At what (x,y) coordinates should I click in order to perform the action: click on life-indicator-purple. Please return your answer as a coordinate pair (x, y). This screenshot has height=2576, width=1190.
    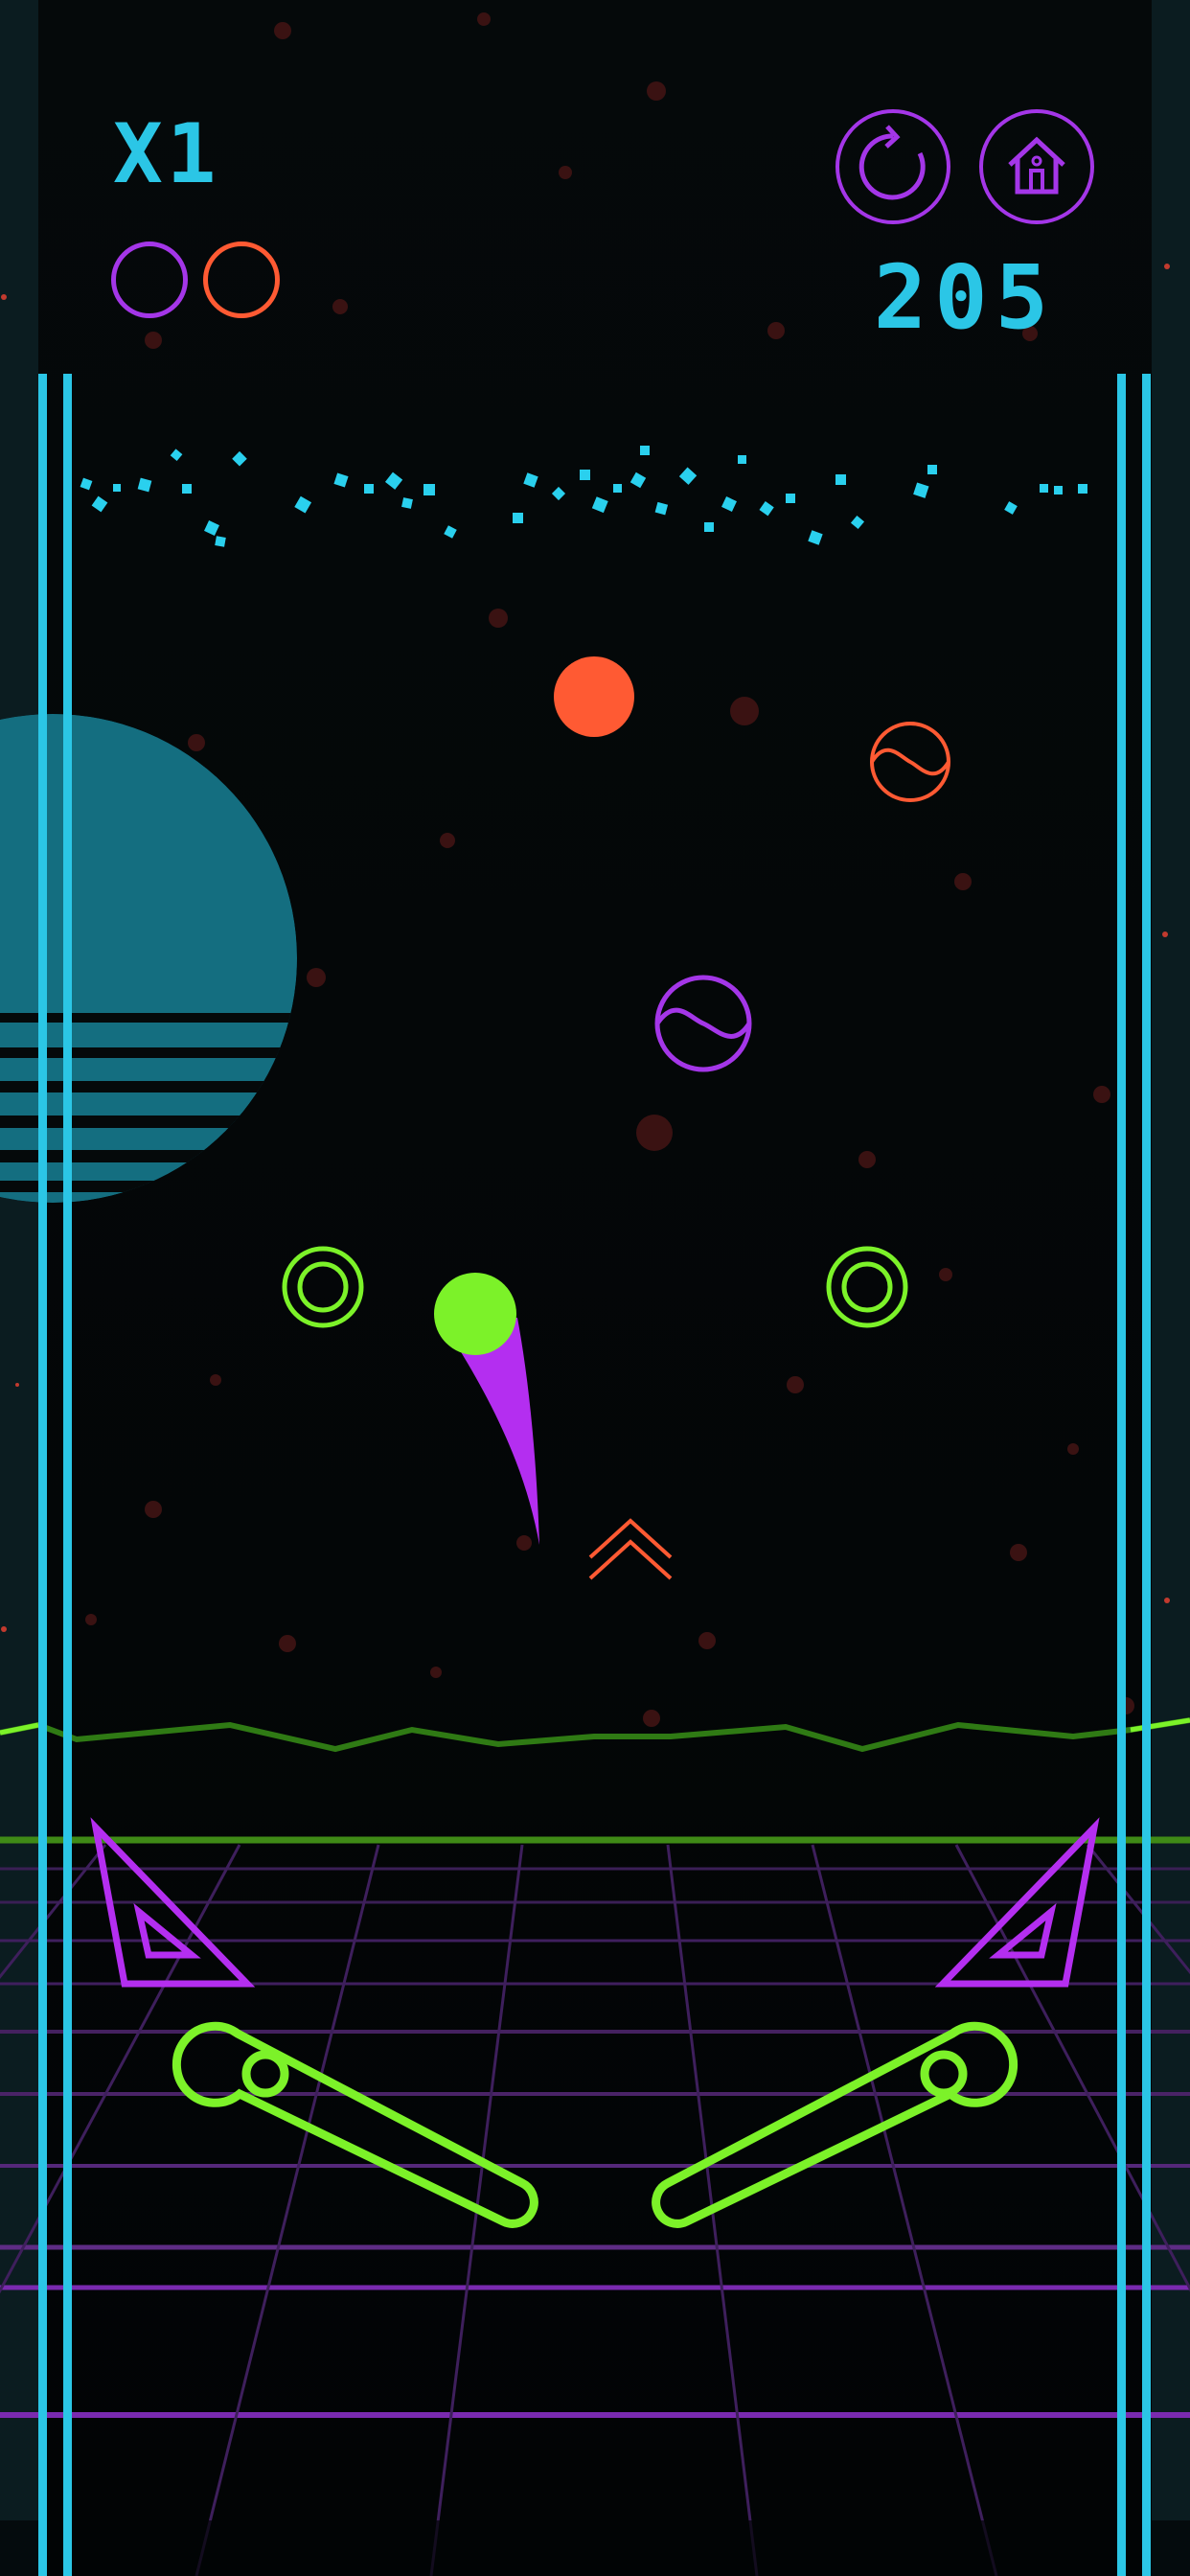
    Looking at the image, I should click on (150, 280).